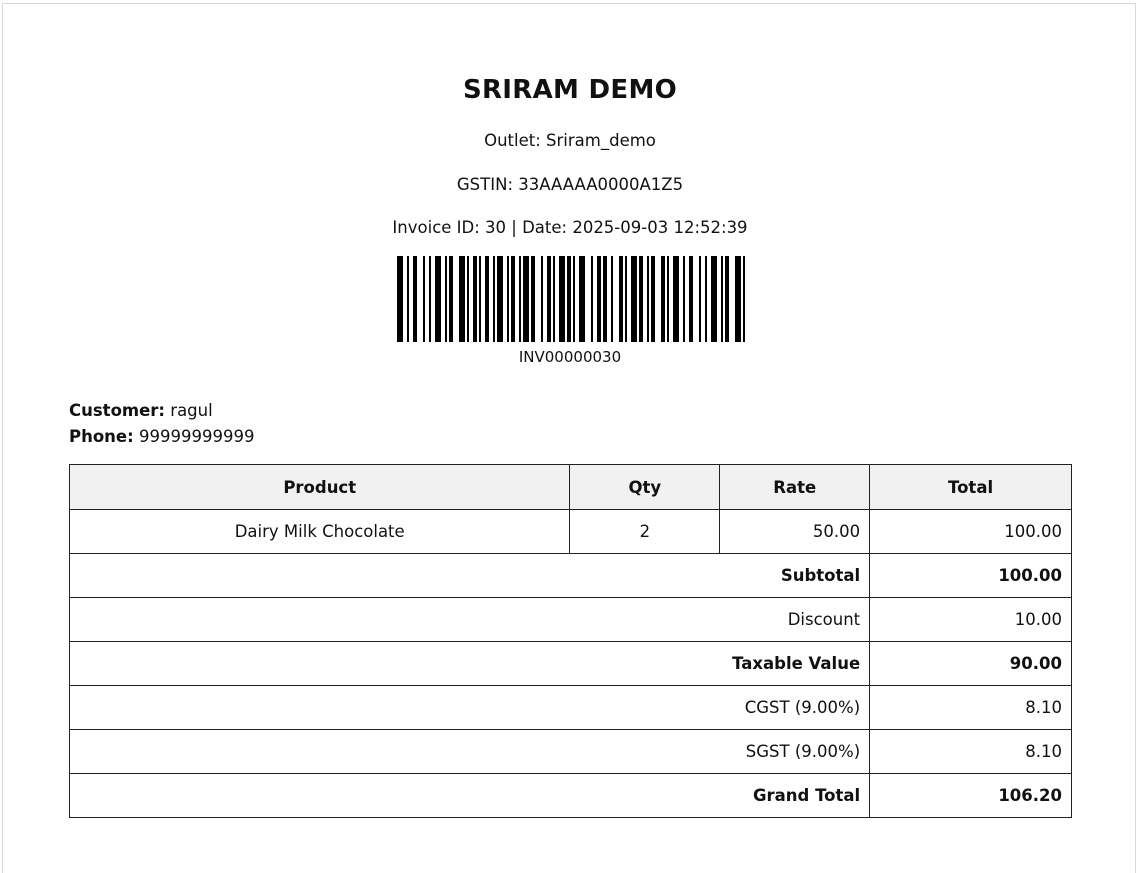  What do you see at coordinates (469, 751) in the screenshot?
I see `sgst-label: SGST (9.00%)` at bounding box center [469, 751].